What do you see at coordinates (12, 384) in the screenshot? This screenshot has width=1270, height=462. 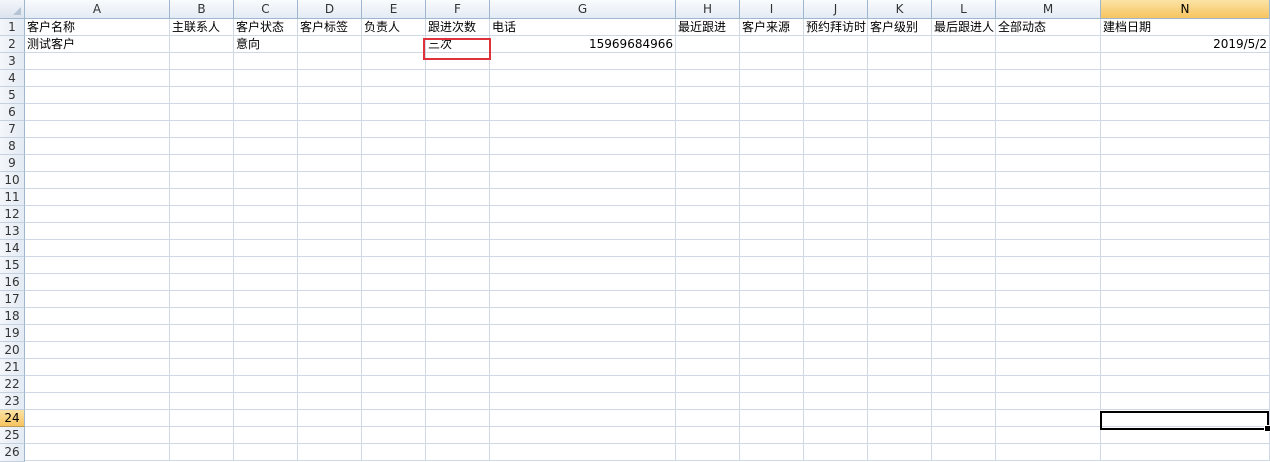 I see `row-header-22: 22` at bounding box center [12, 384].